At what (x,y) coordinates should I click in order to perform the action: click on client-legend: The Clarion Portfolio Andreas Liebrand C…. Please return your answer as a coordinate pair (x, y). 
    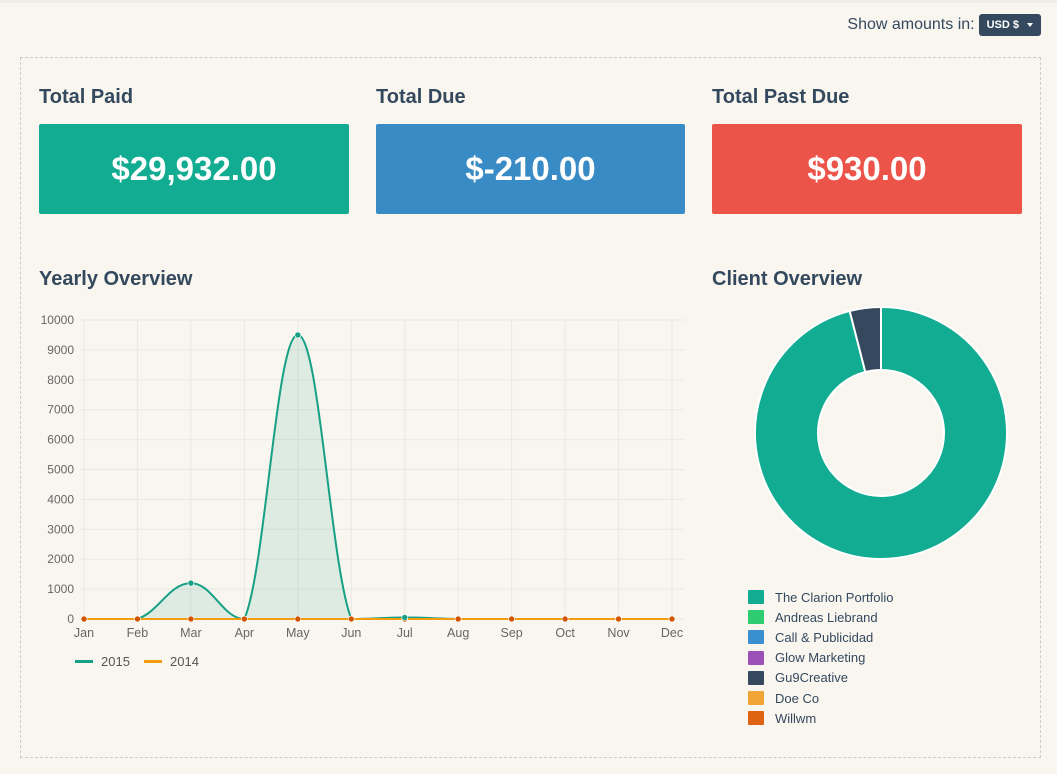
    Looking at the image, I should click on (821, 657).